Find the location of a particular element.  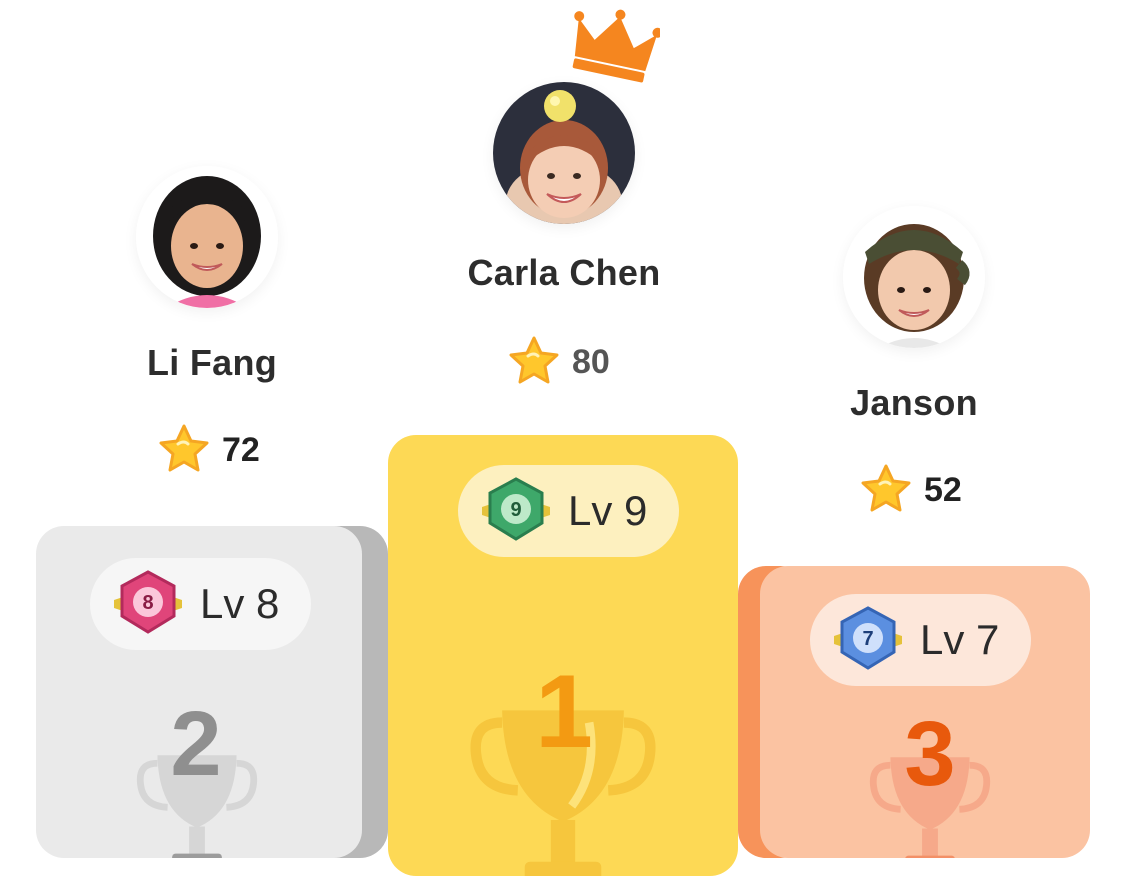

level-badge-number-second: 8 is located at coordinates (147, 603).